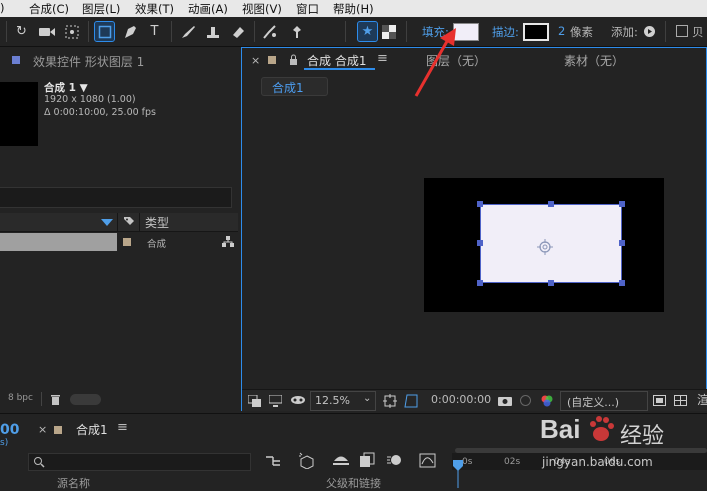 The height and width of the screenshot is (491, 707). Describe the element at coordinates (101, 9) in the screenshot. I see `menu-item-layer: 图层(L)` at that location.